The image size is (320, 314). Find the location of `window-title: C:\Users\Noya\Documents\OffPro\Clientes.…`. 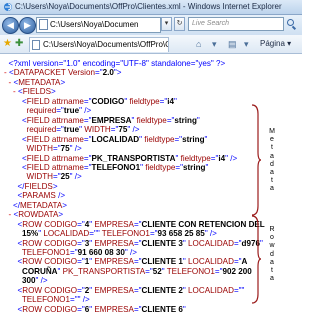

window-title: C:\Users\Noya\Documents\OffPro\Clientes.… is located at coordinates (148, 6).